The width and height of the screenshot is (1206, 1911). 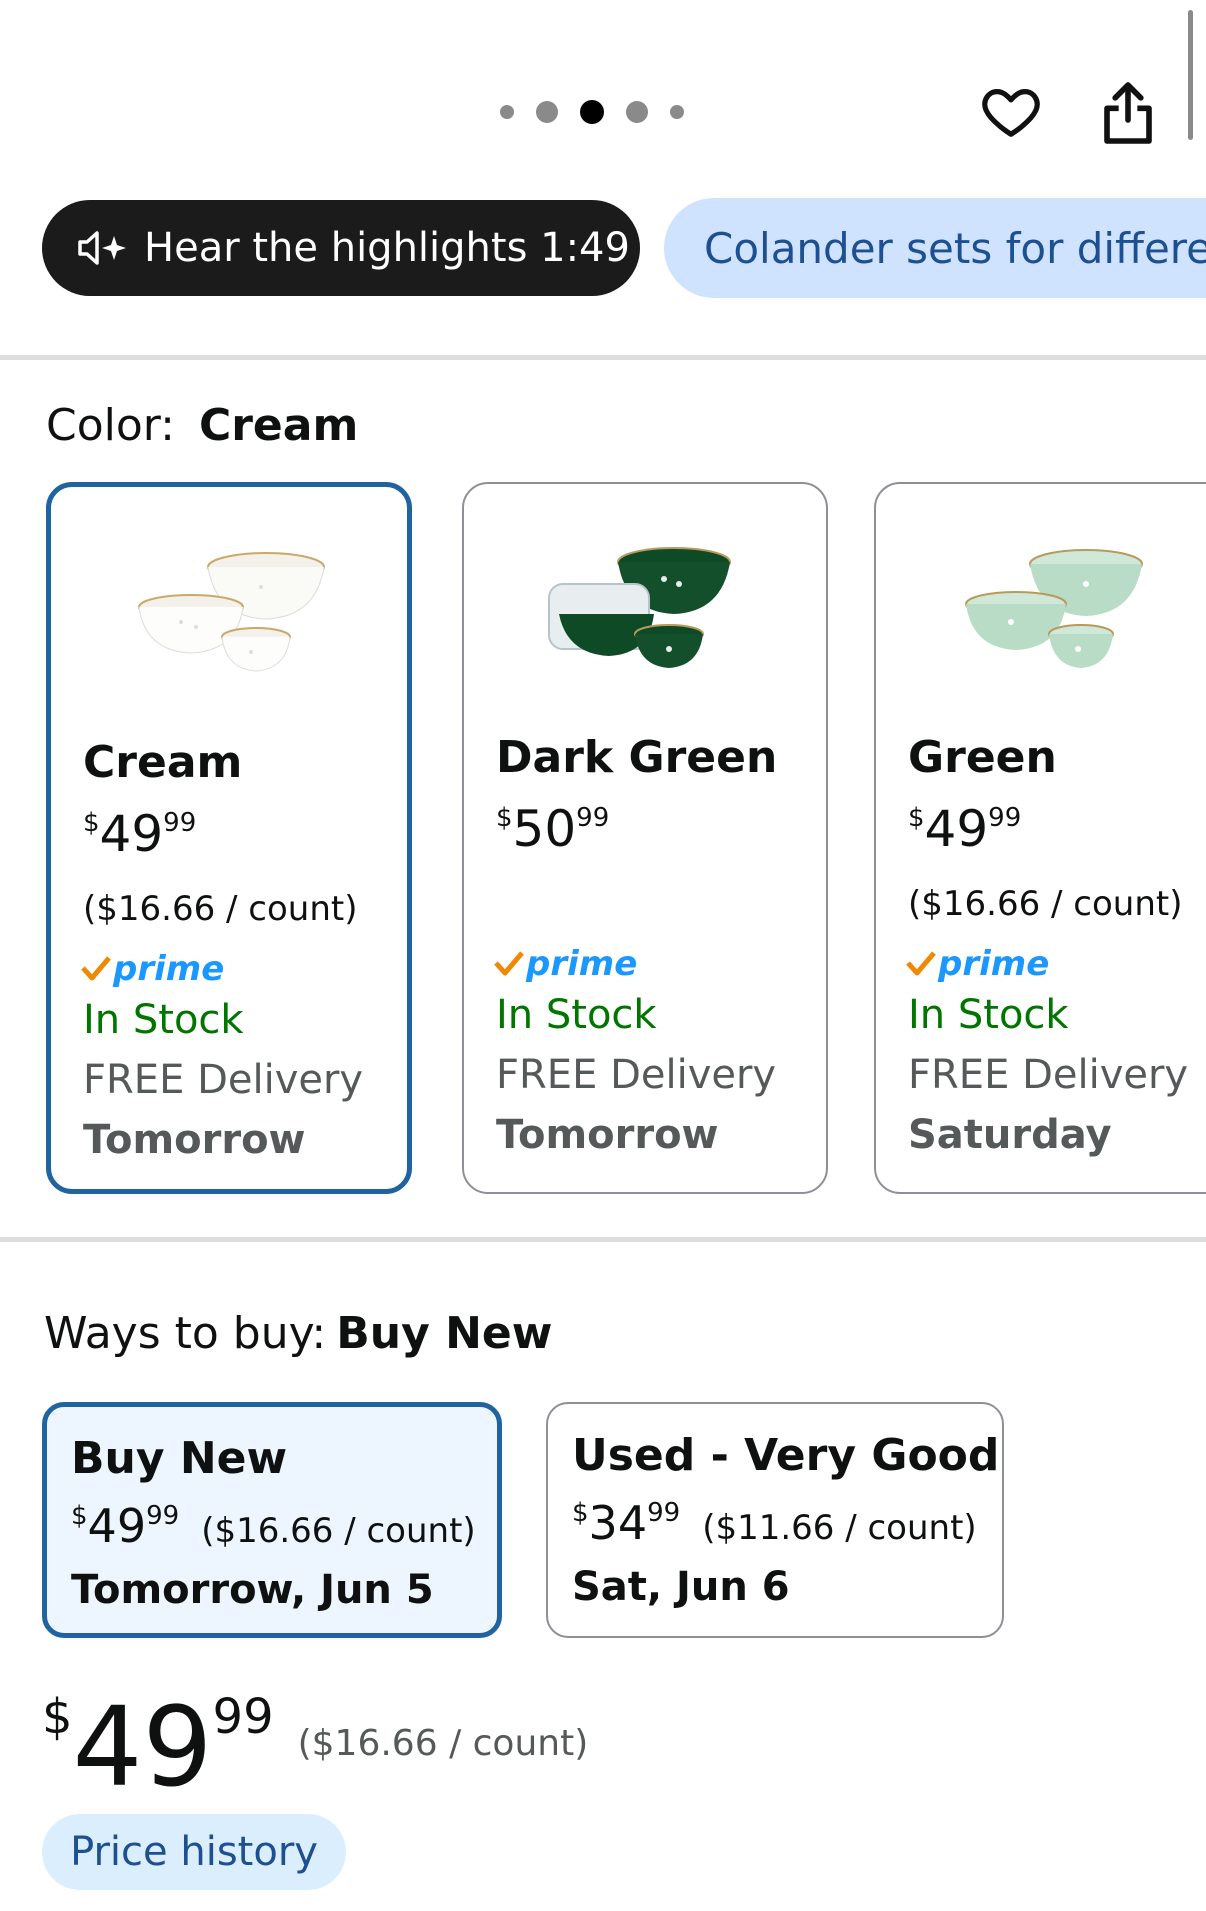 What do you see at coordinates (231, 612) in the screenshot?
I see `product-image-cream` at bounding box center [231, 612].